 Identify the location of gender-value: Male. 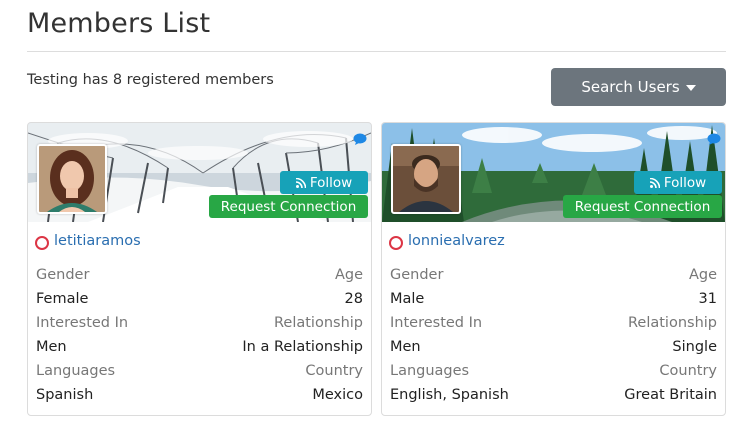
(407, 299).